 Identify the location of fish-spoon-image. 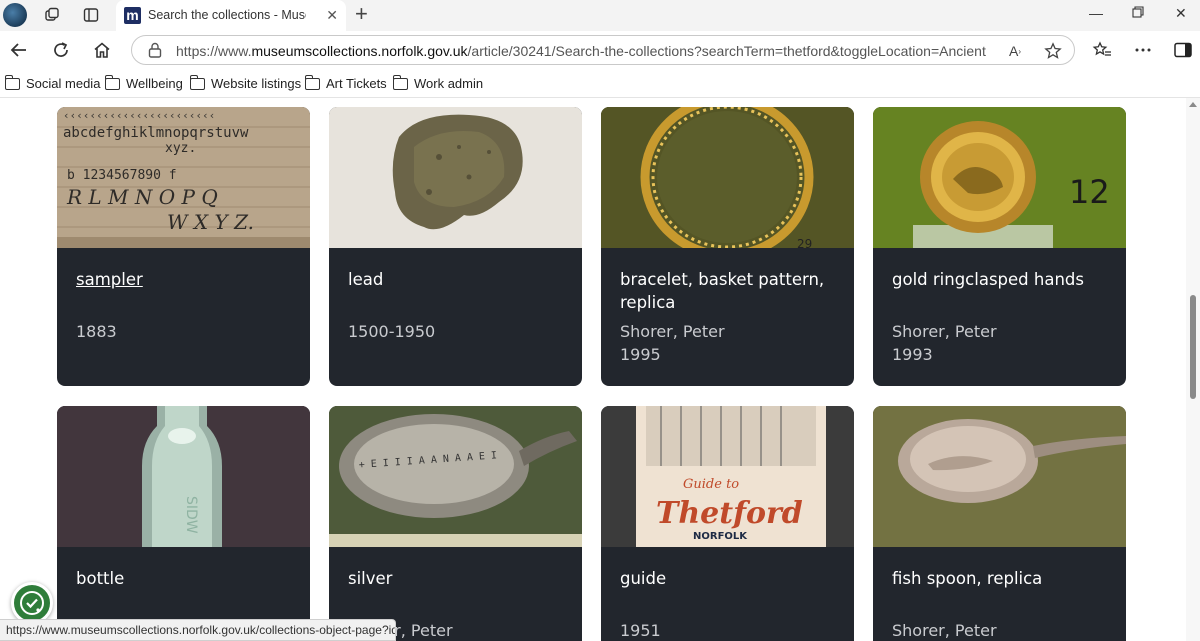
(999, 476).